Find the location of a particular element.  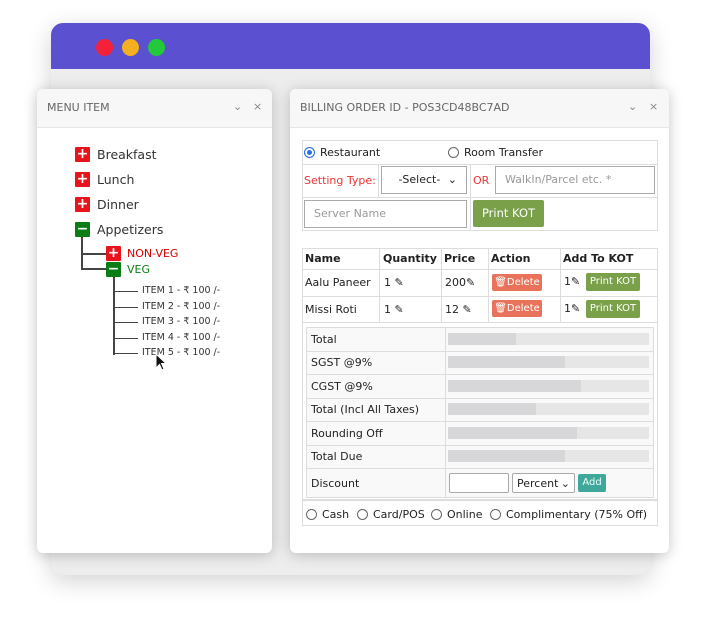

add-discount-button: Add is located at coordinates (592, 483).